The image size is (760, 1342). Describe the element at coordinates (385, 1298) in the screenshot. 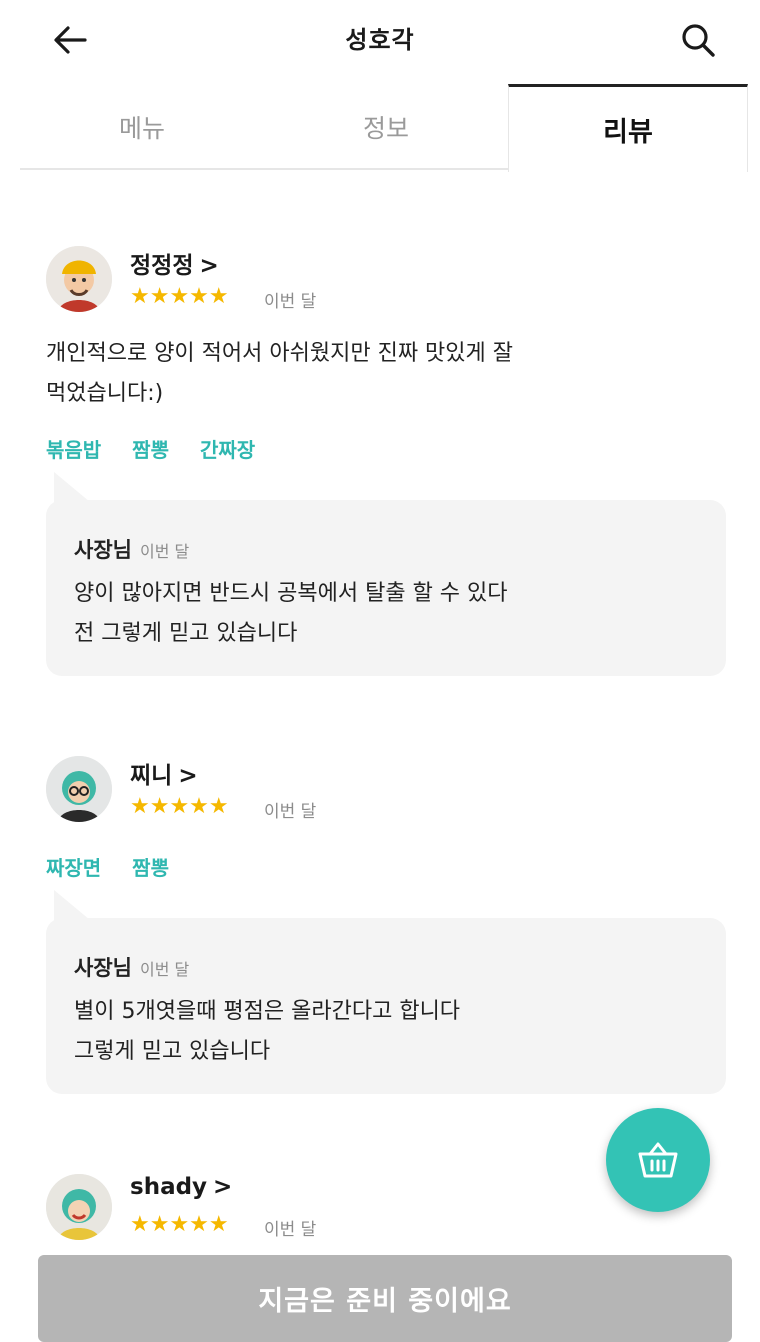

I see `order-status-button: 지금은 준비 중이에요` at that location.